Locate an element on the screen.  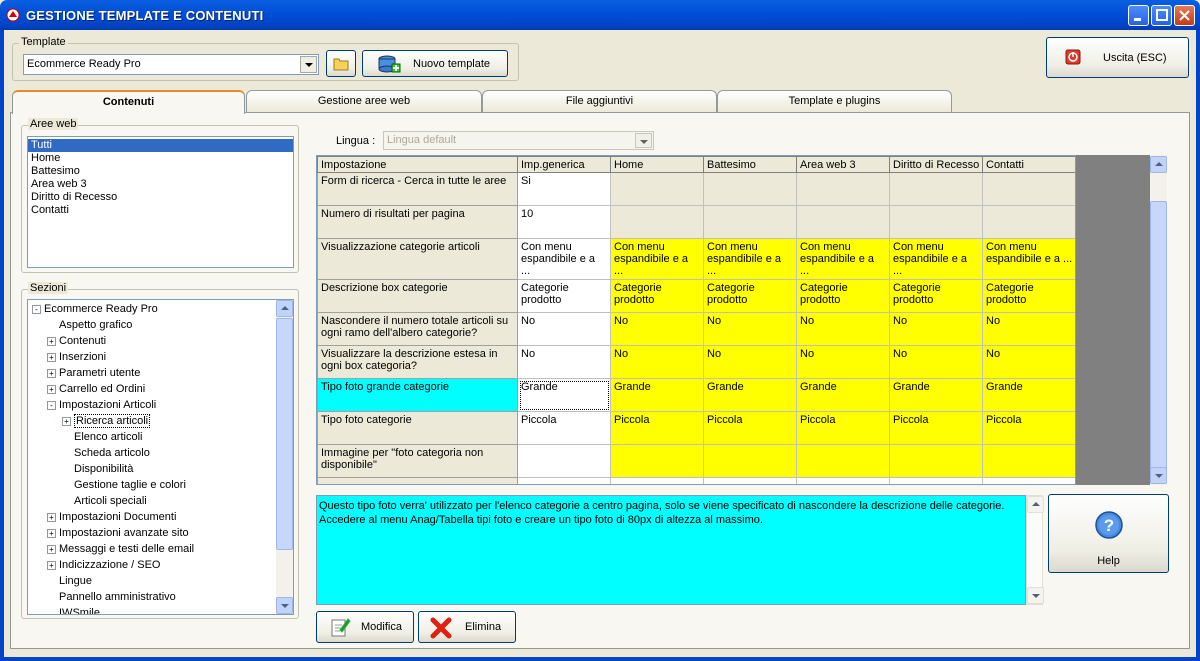
list-item: Contatti is located at coordinates (160, 210).